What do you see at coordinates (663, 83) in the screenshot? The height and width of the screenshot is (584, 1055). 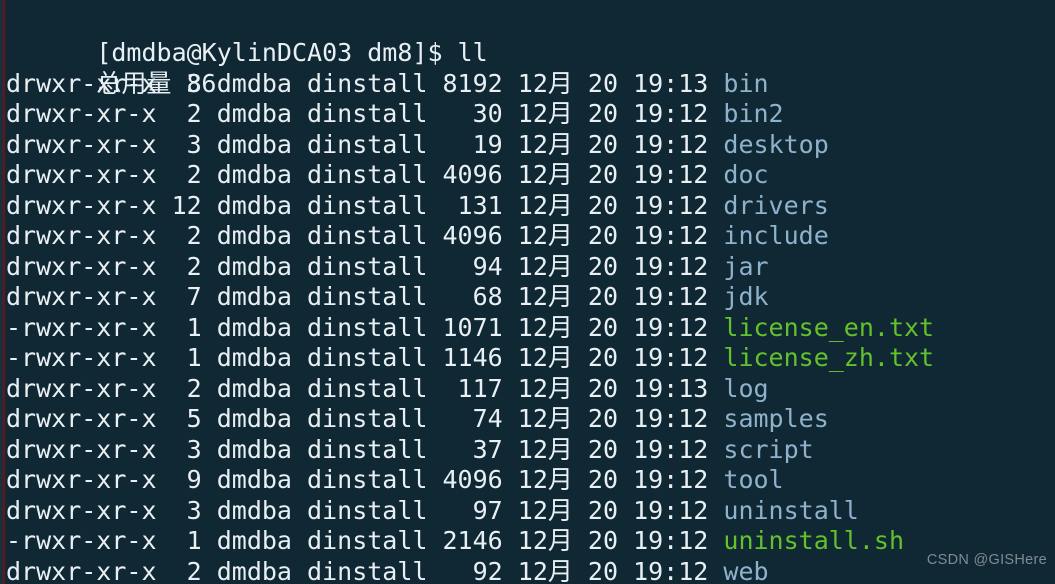 I see `row-time: 19:13` at bounding box center [663, 83].